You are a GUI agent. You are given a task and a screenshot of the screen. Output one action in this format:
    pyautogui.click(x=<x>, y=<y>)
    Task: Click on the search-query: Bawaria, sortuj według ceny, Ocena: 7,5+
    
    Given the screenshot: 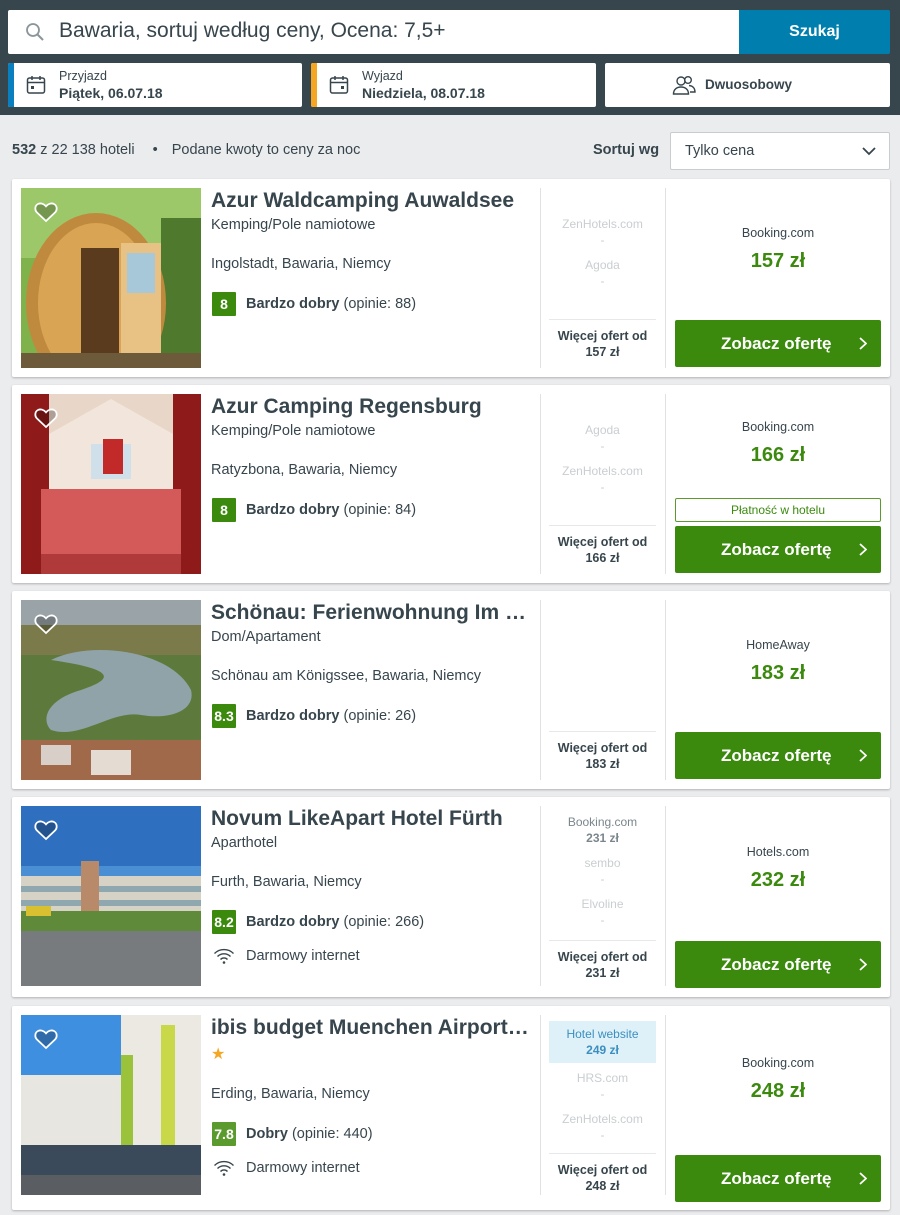 What is the action you would take?
    pyautogui.click(x=252, y=31)
    